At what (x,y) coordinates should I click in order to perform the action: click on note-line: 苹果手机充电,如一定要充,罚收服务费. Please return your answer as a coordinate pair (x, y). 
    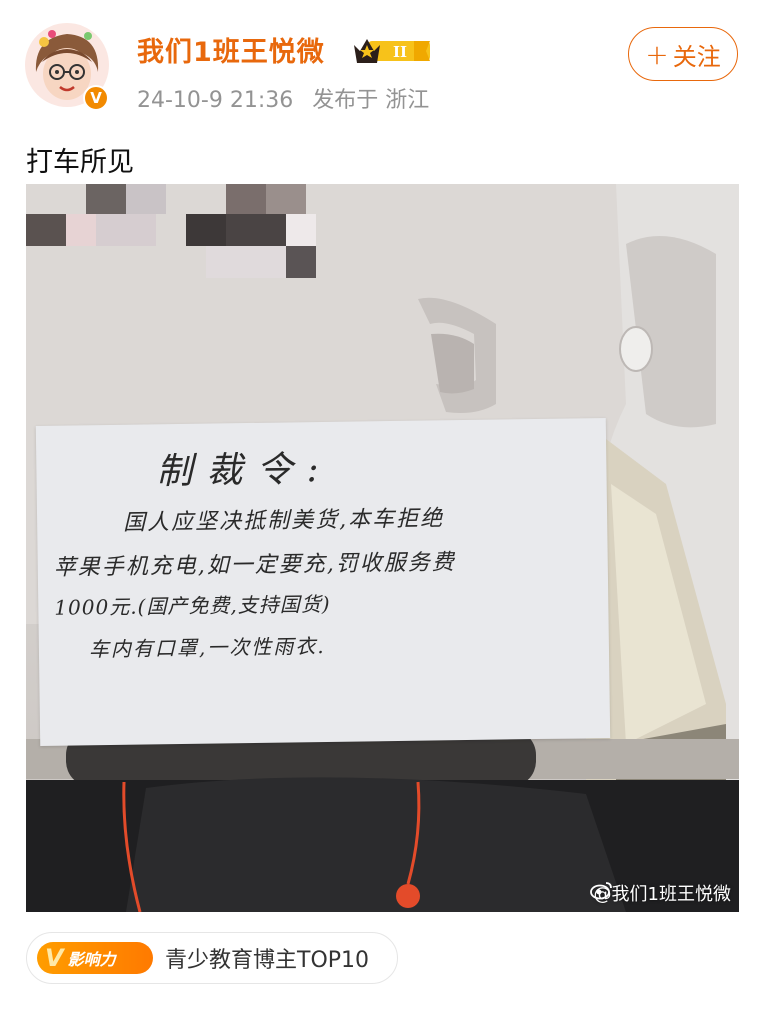
    Looking at the image, I should click on (254, 565).